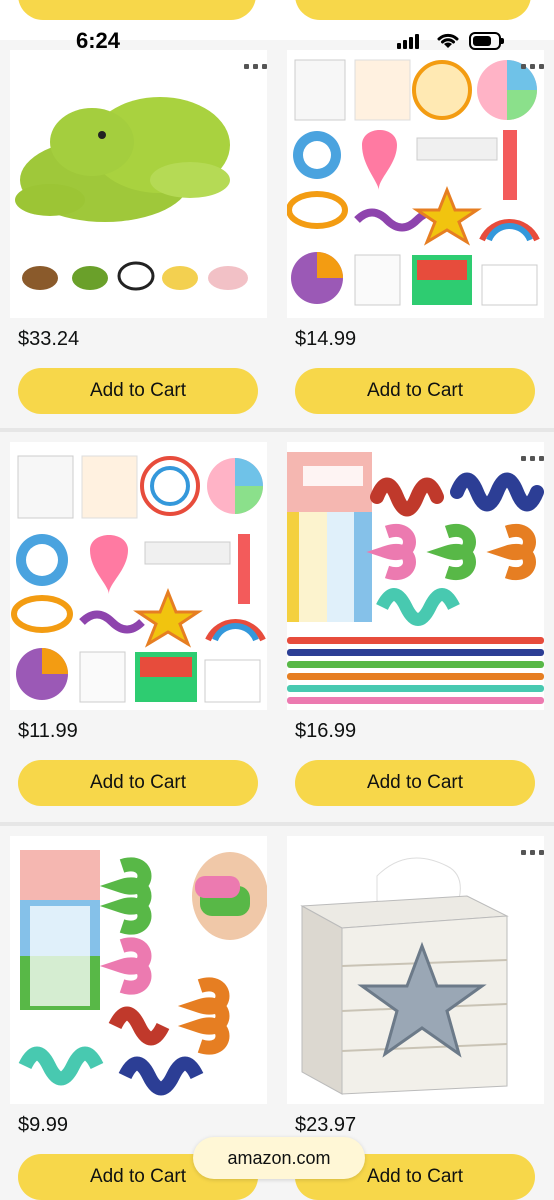  I want to click on cellular-signal-icon, so click(408, 41).